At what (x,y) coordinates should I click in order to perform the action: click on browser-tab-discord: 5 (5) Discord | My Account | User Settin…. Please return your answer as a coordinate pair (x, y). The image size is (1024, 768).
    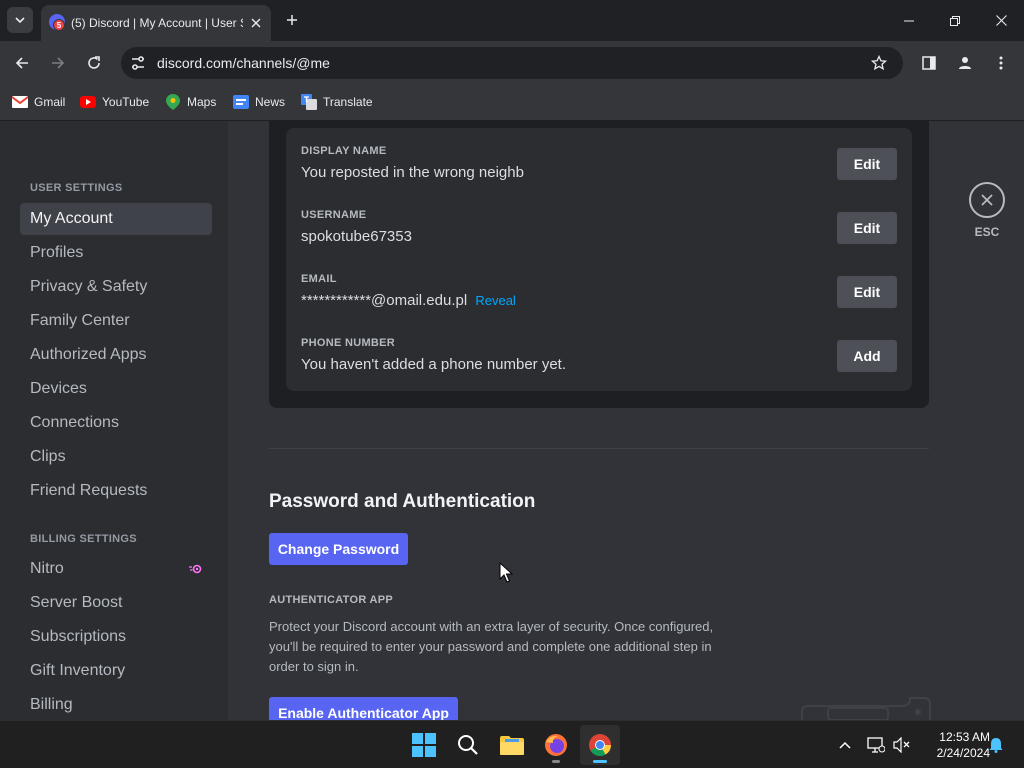
    Looking at the image, I should click on (156, 23).